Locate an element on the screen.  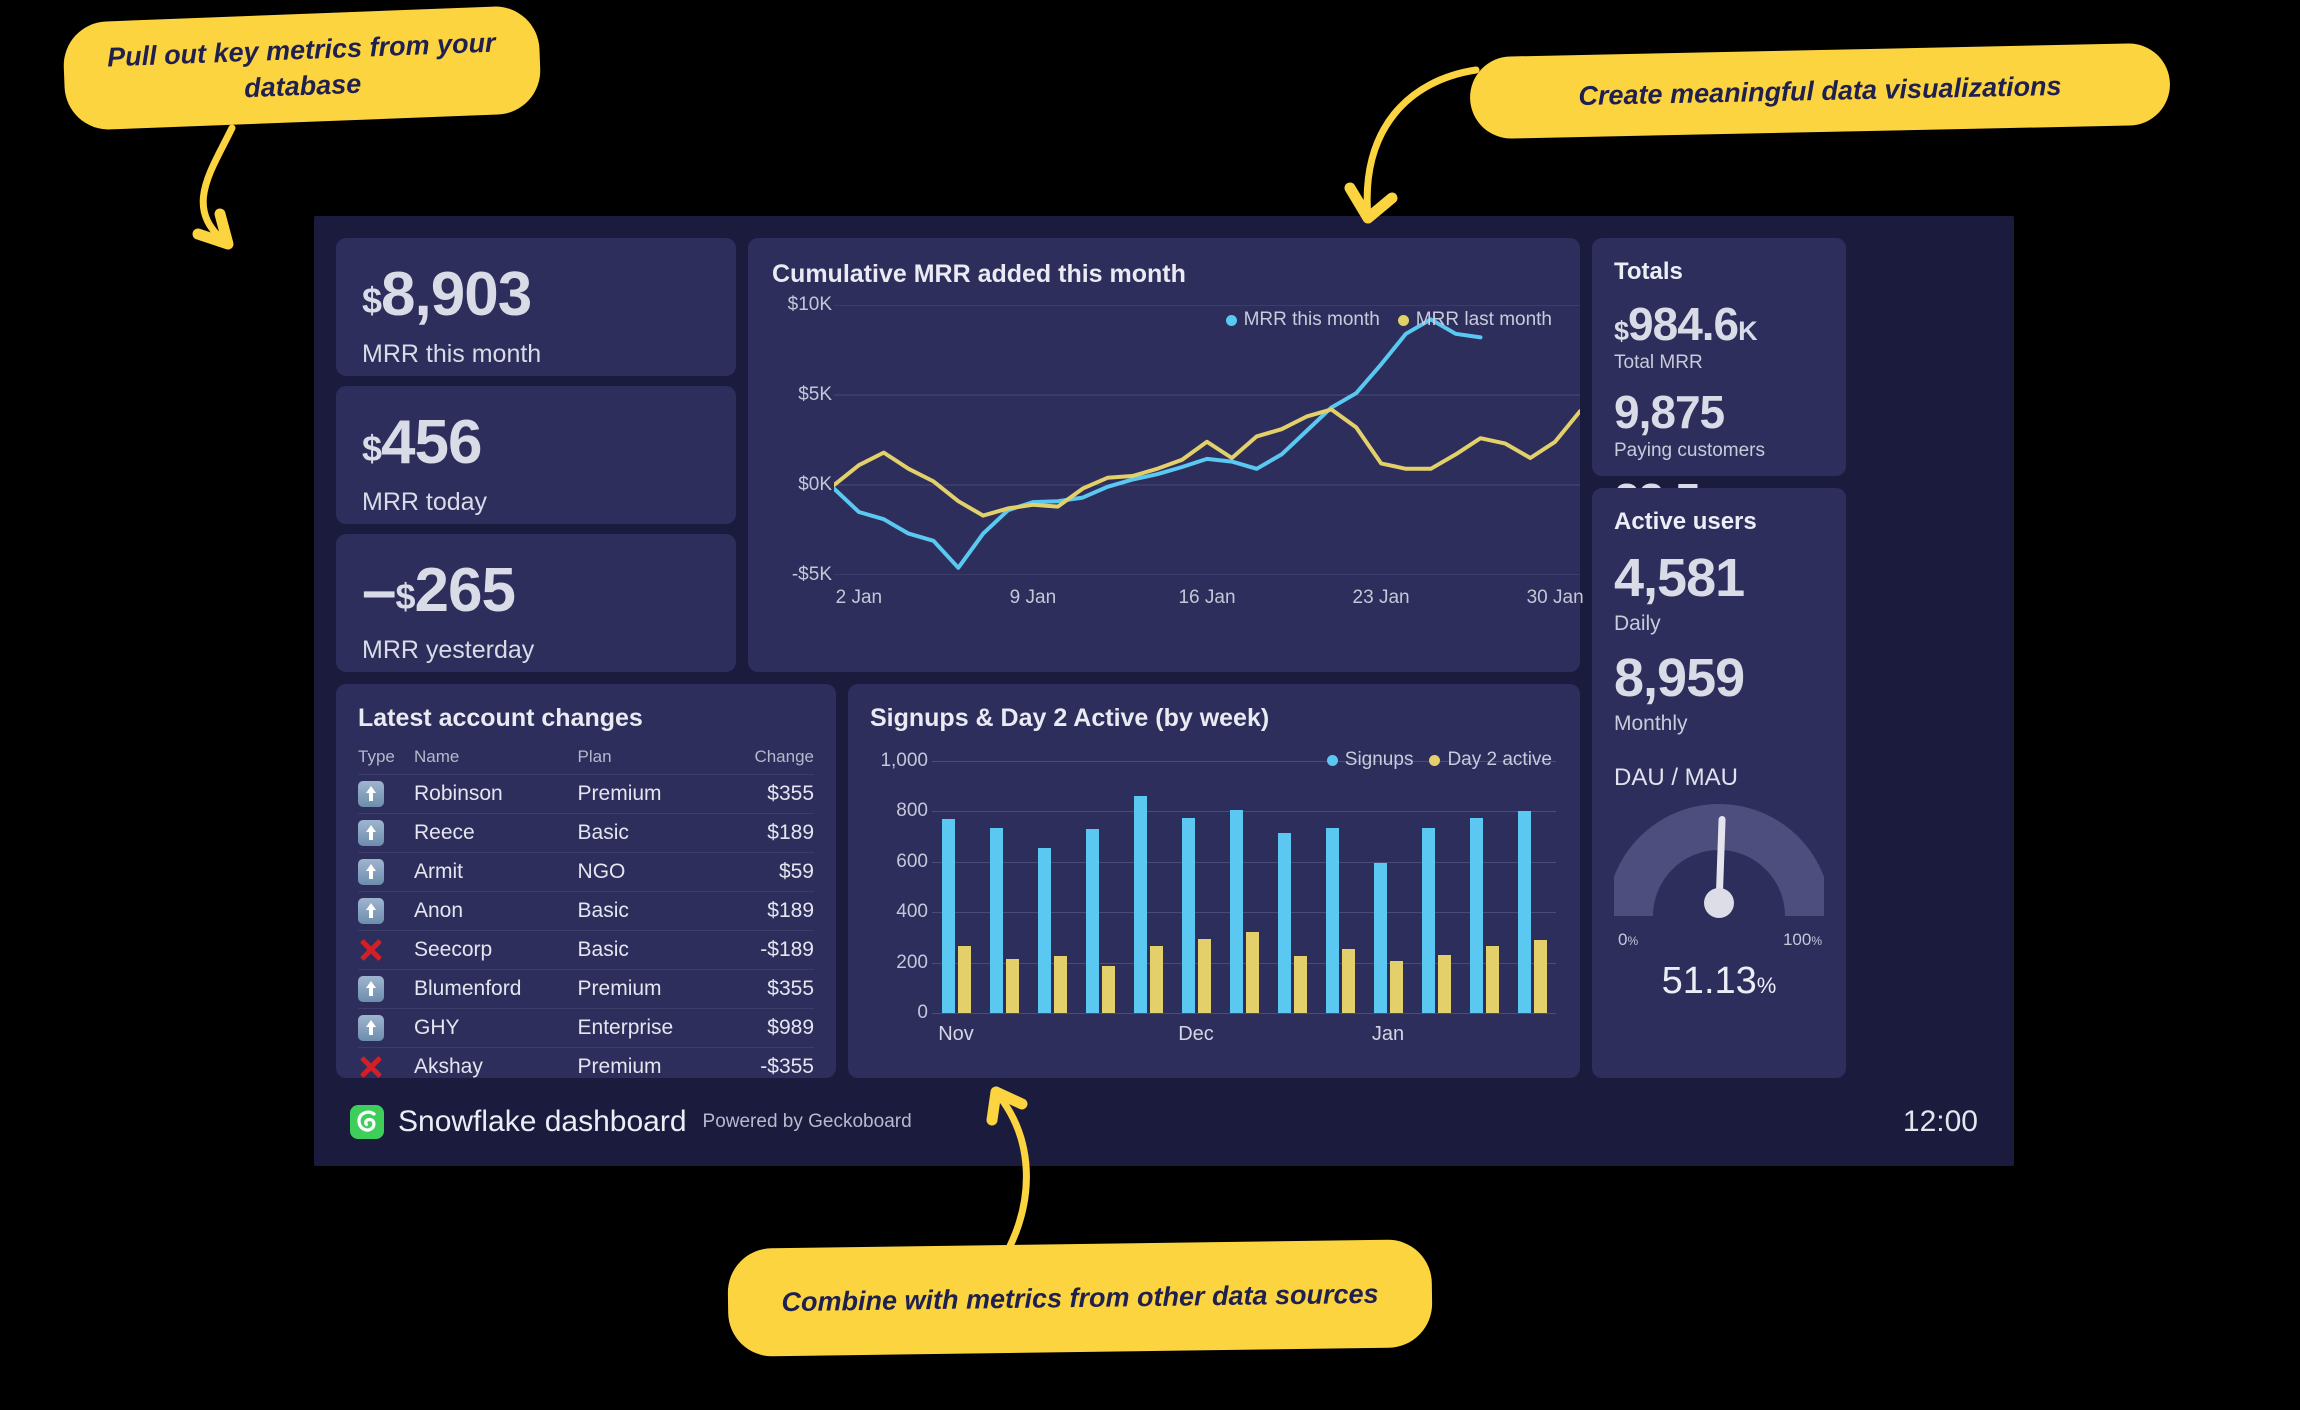
y-tick-label: 800 is located at coordinates (912, 811).